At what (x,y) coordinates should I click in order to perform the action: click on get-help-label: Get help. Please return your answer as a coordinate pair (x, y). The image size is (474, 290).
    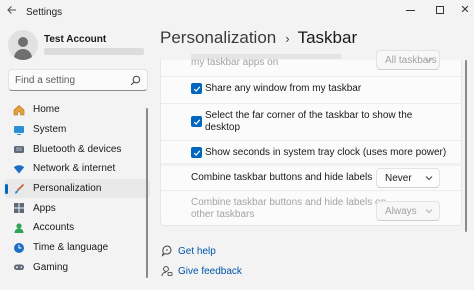
    Looking at the image, I should click on (197, 251).